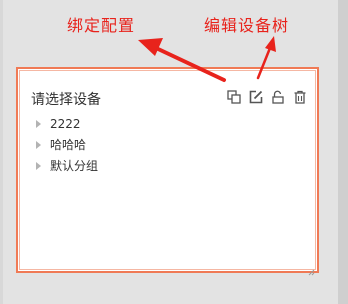 This screenshot has width=348, height=304. I want to click on annotation-arrows, so click(207, 59).